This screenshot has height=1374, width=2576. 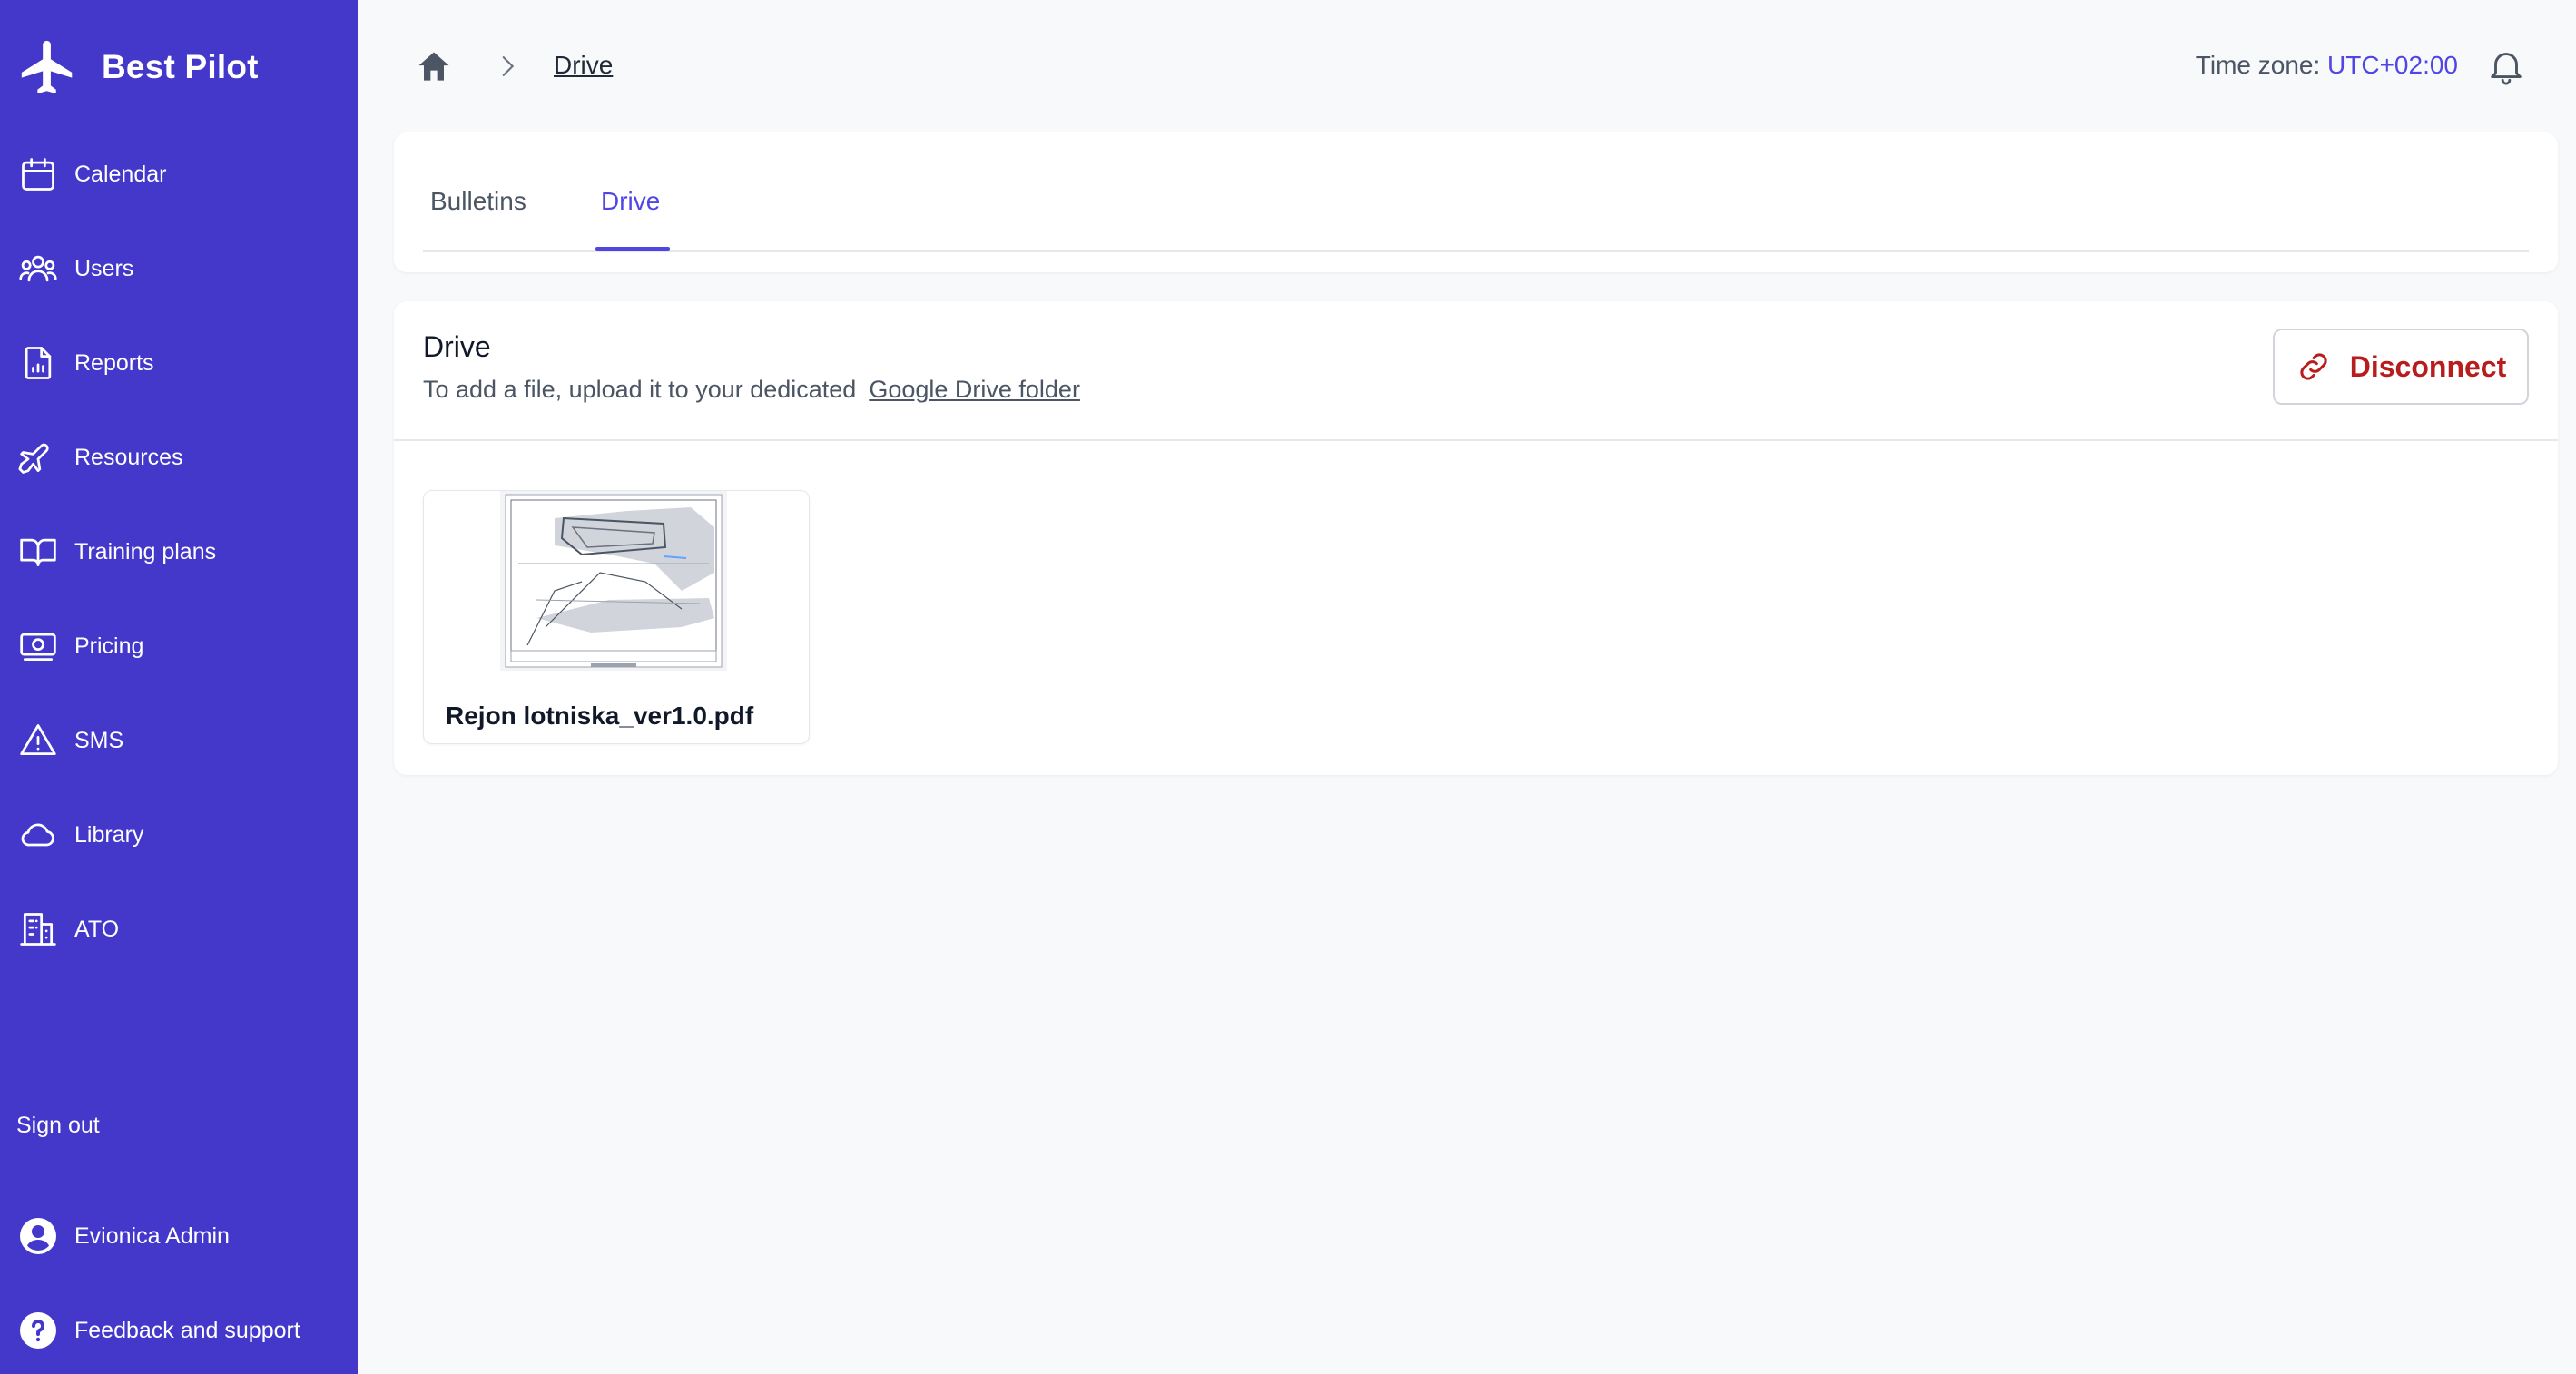 What do you see at coordinates (1476, 251) in the screenshot?
I see `tabs-divider` at bounding box center [1476, 251].